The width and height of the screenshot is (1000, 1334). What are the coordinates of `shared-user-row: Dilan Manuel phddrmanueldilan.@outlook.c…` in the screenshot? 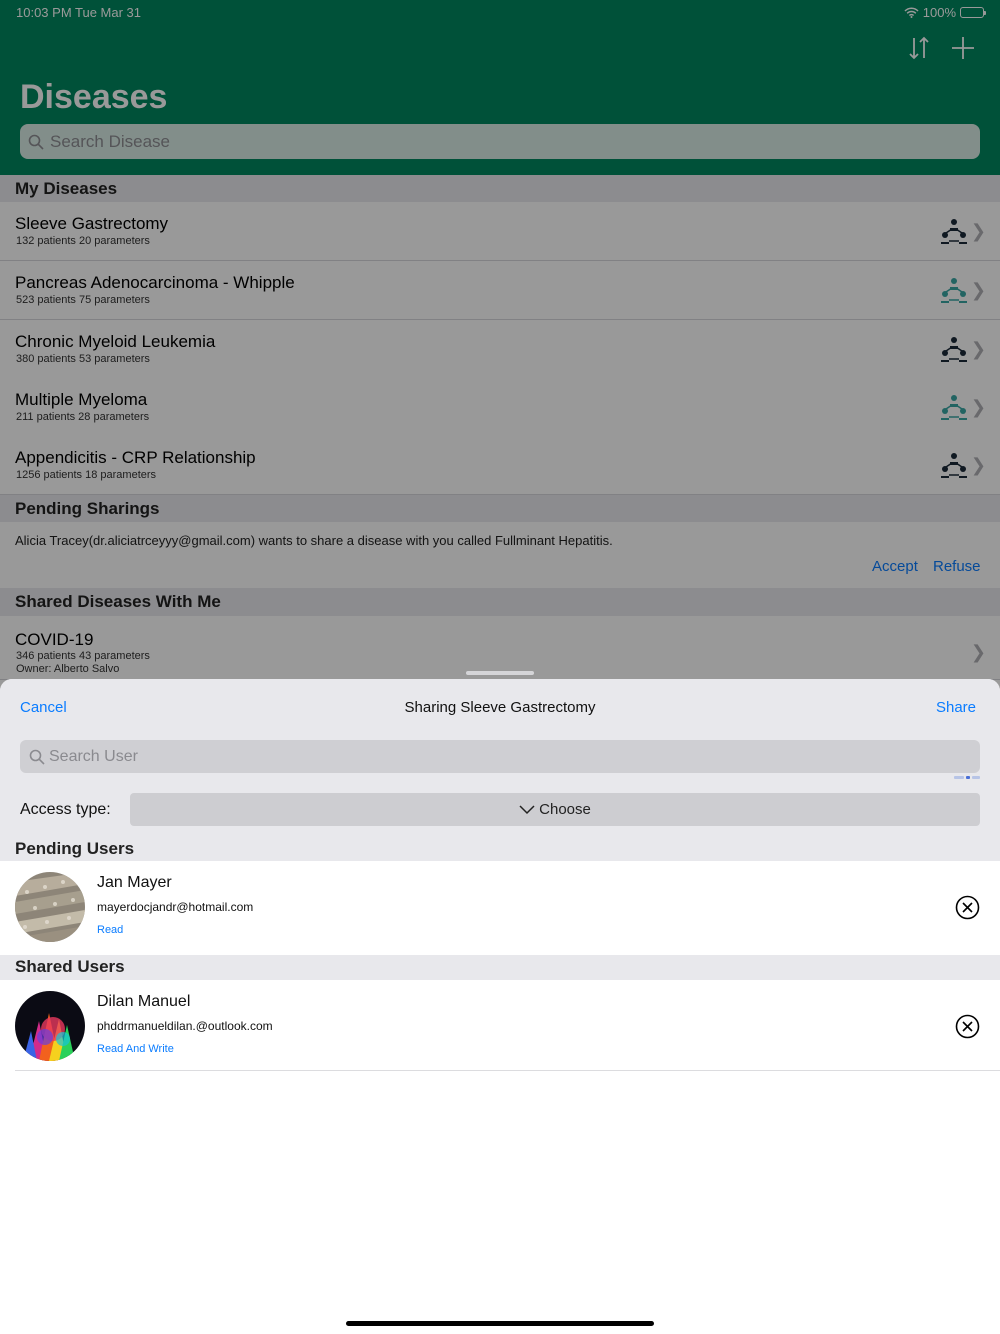 It's located at (500, 1026).